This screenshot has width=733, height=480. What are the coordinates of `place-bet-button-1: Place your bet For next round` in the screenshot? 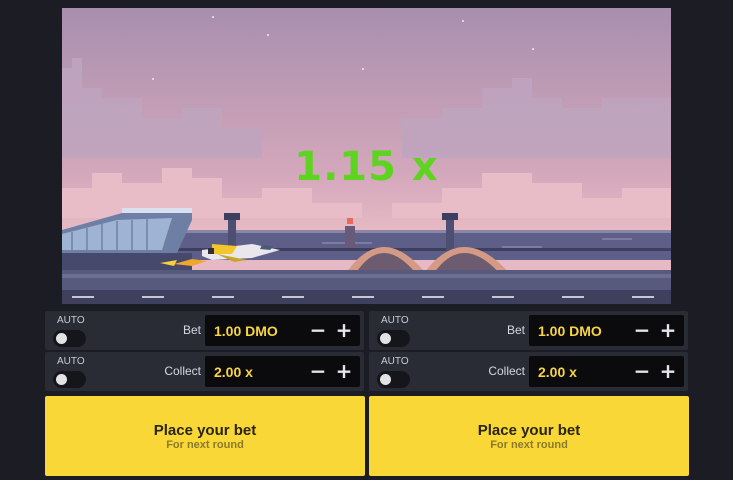 It's located at (205, 436).